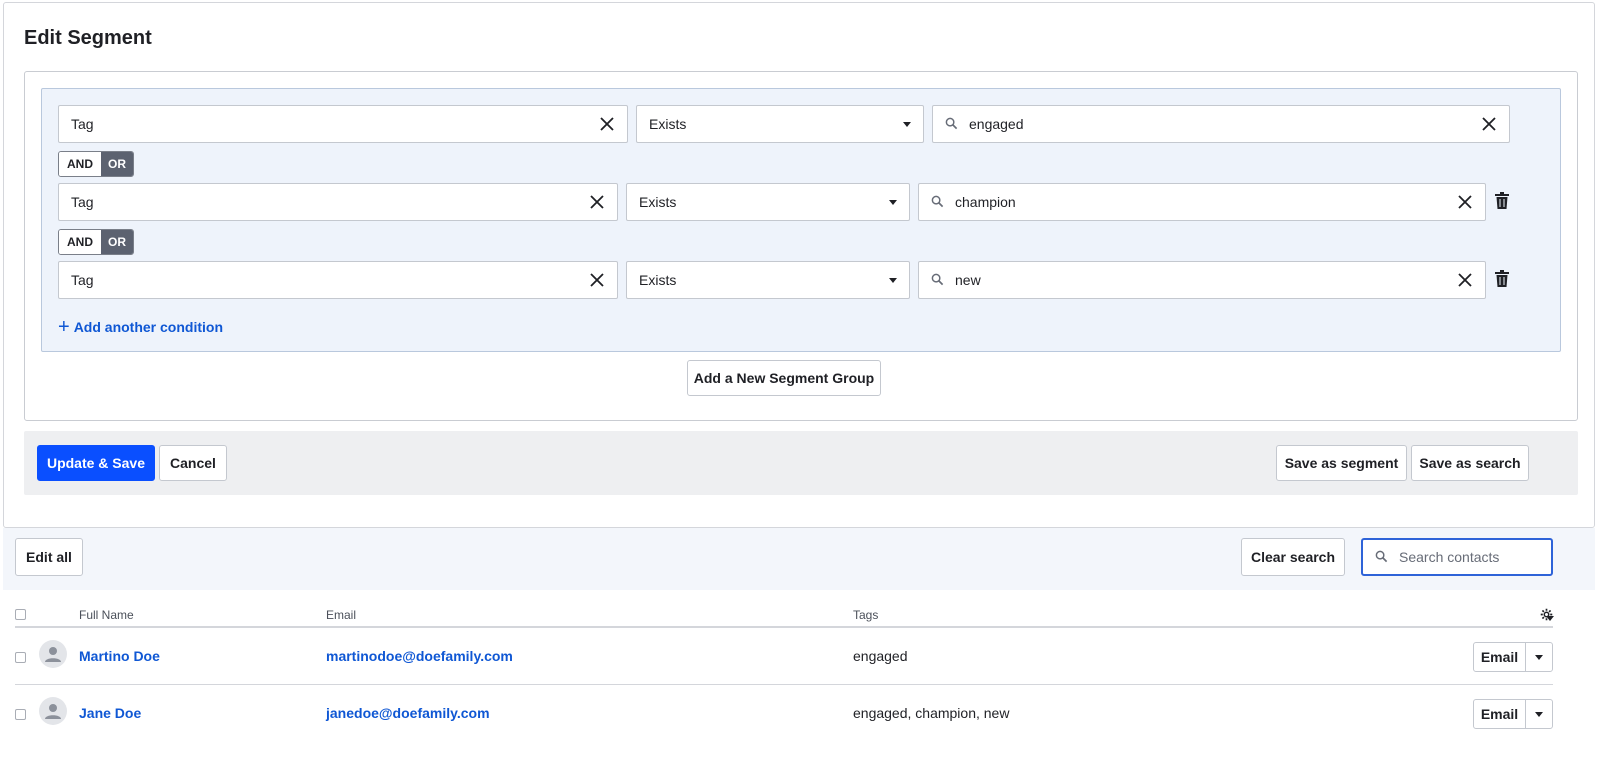 This screenshot has height=771, width=1600. What do you see at coordinates (1470, 463) in the screenshot?
I see `save-as-search-button: Save as search` at bounding box center [1470, 463].